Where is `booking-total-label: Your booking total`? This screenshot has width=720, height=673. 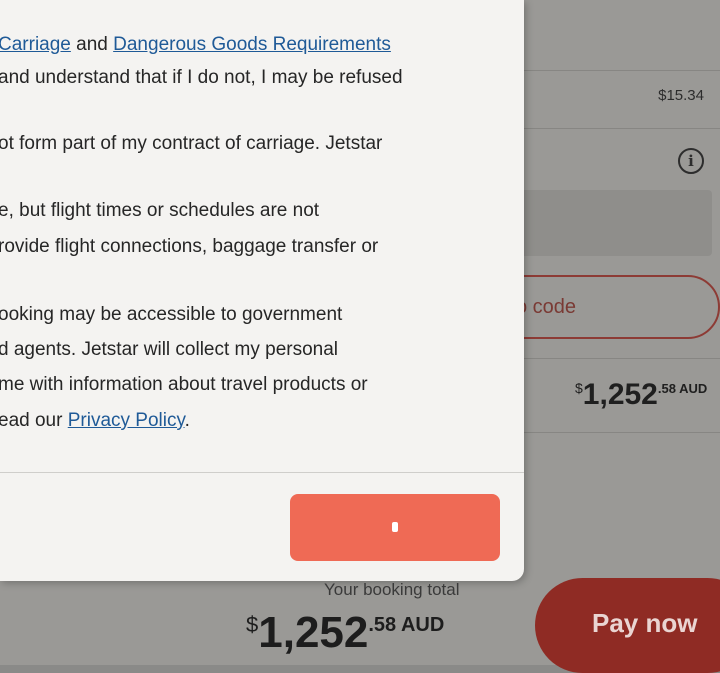
booking-total-label: Your booking total is located at coordinates (392, 589).